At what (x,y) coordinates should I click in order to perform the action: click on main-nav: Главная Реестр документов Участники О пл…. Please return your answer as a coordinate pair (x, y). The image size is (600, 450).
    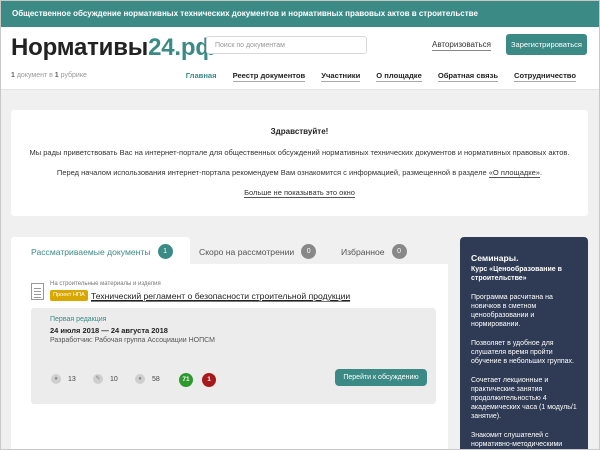
    Looking at the image, I should click on (373, 76).